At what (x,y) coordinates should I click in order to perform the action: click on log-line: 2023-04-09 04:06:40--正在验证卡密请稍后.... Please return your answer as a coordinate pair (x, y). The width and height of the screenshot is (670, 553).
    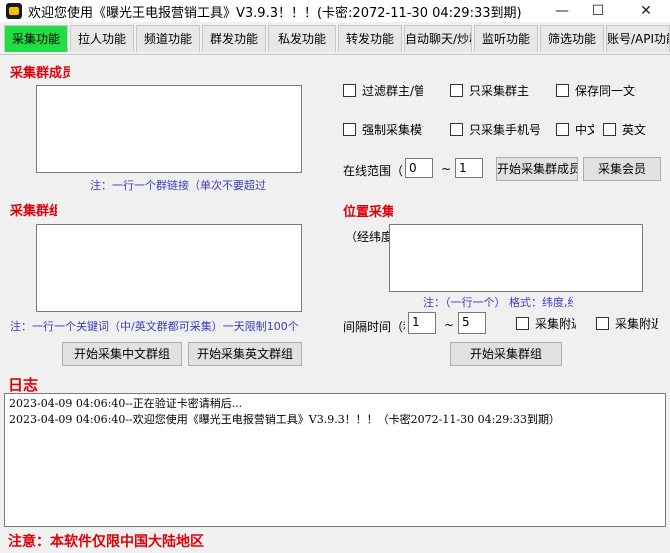
    Looking at the image, I should click on (126, 403).